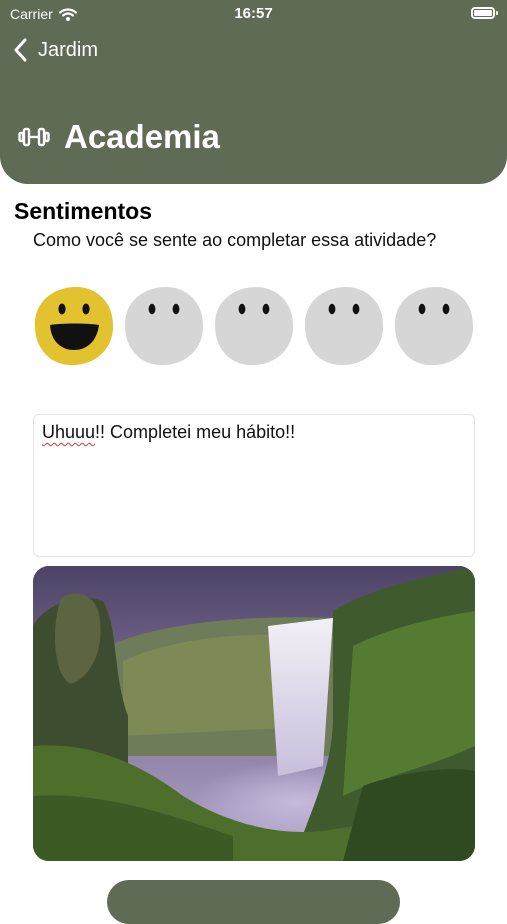  I want to click on save-button, so click(253, 902).